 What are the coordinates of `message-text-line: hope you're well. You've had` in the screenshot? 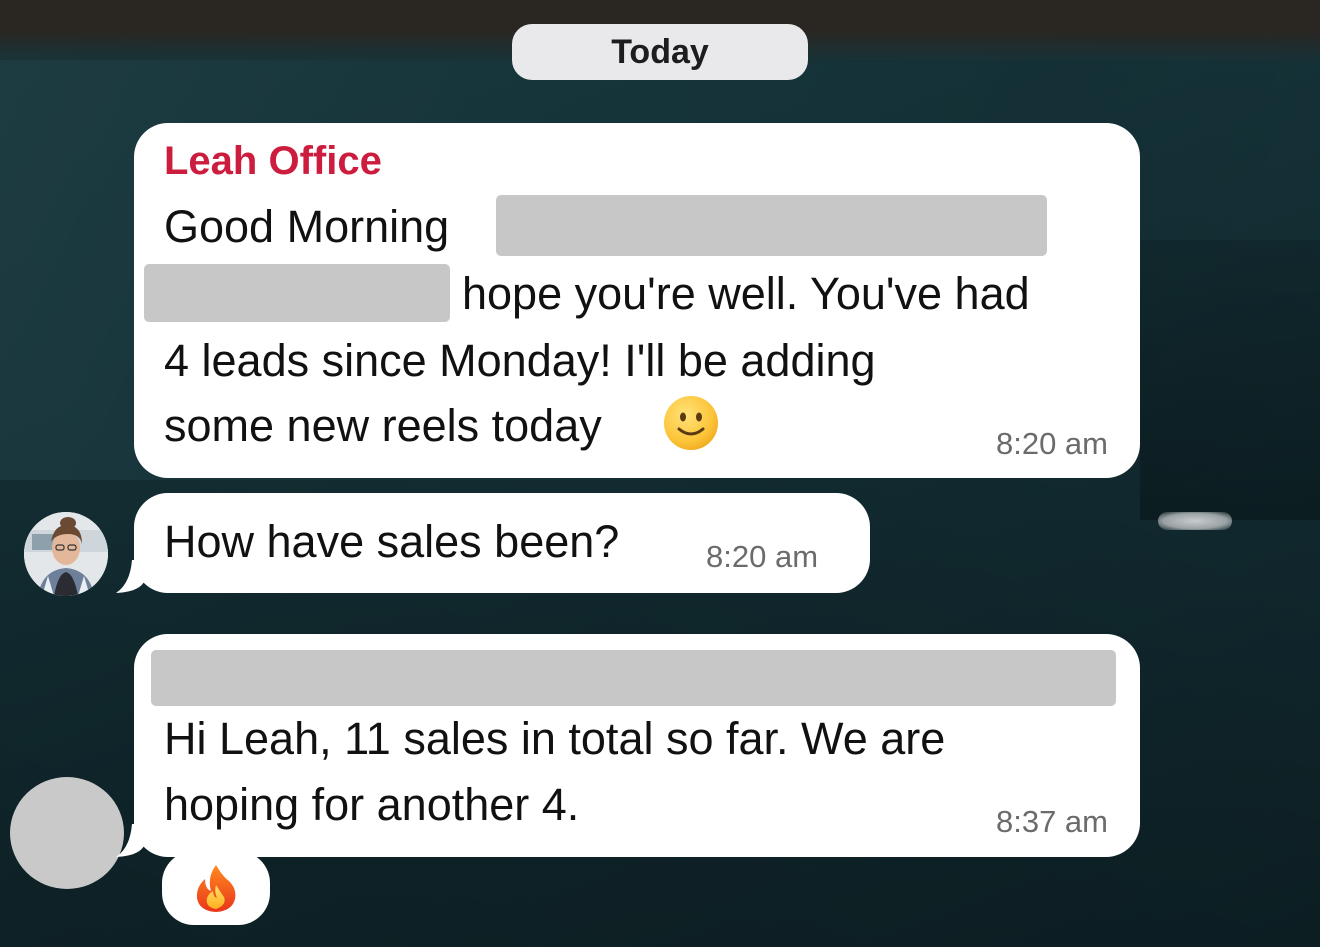 It's located at (746, 293).